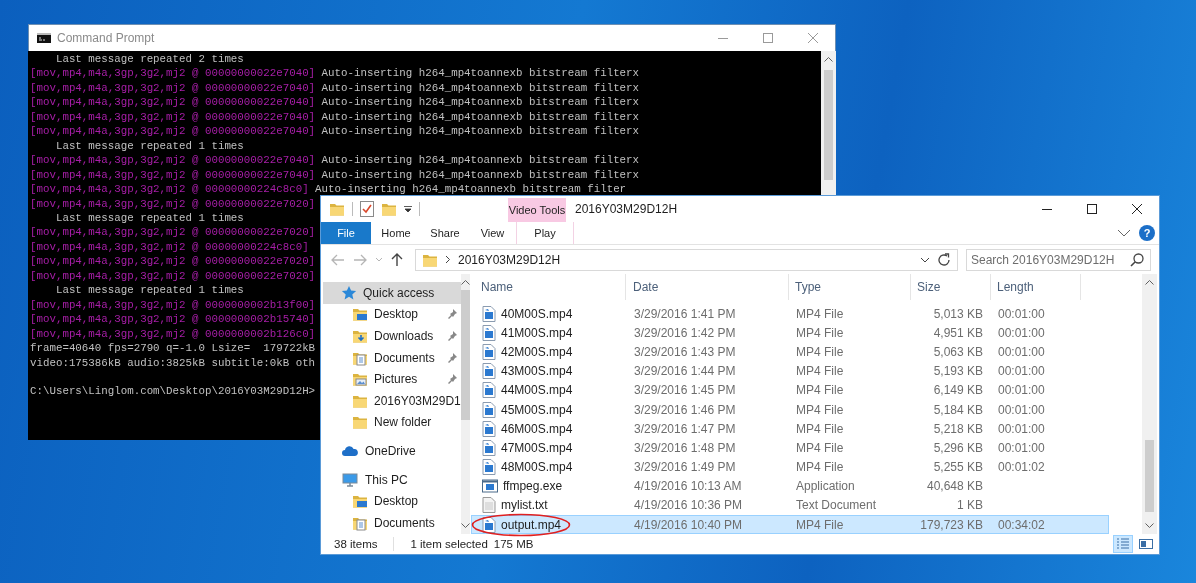 The height and width of the screenshot is (583, 1196). Describe the element at coordinates (489, 313) in the screenshot. I see `video-file-icon` at that location.